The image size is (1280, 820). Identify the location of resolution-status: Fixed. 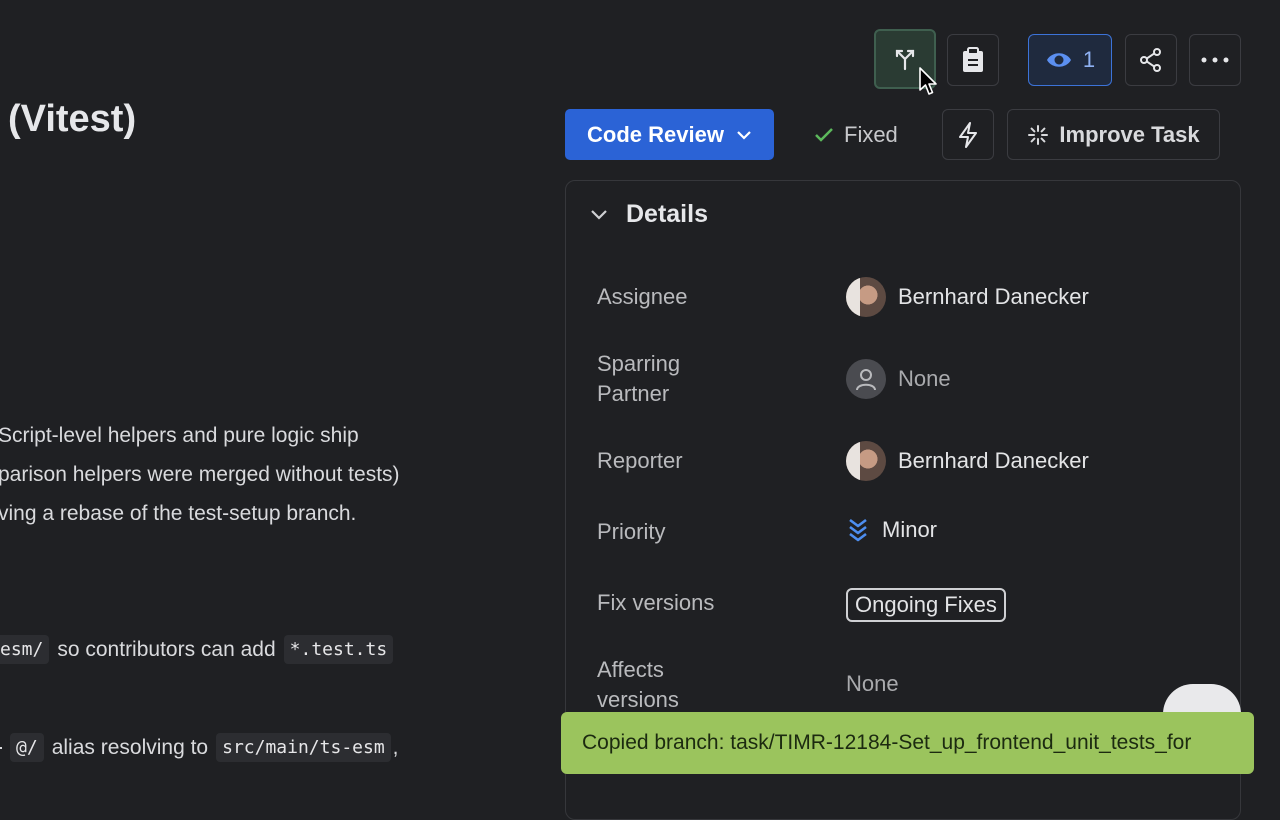
(856, 134).